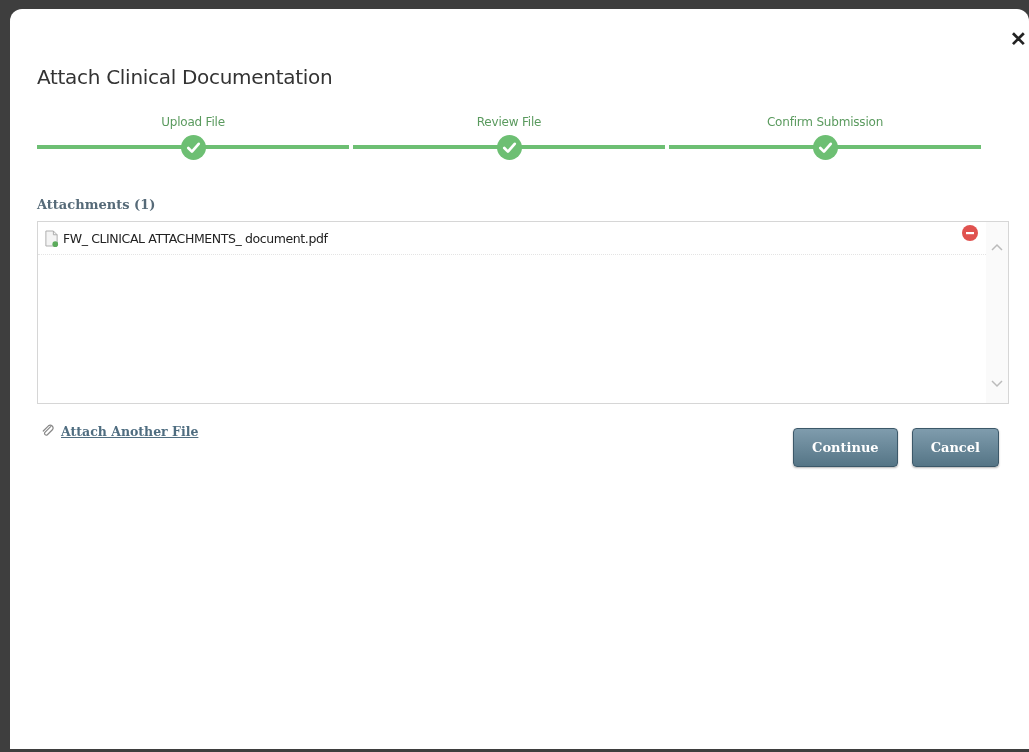  I want to click on dialog-button: Continue, so click(845, 447).